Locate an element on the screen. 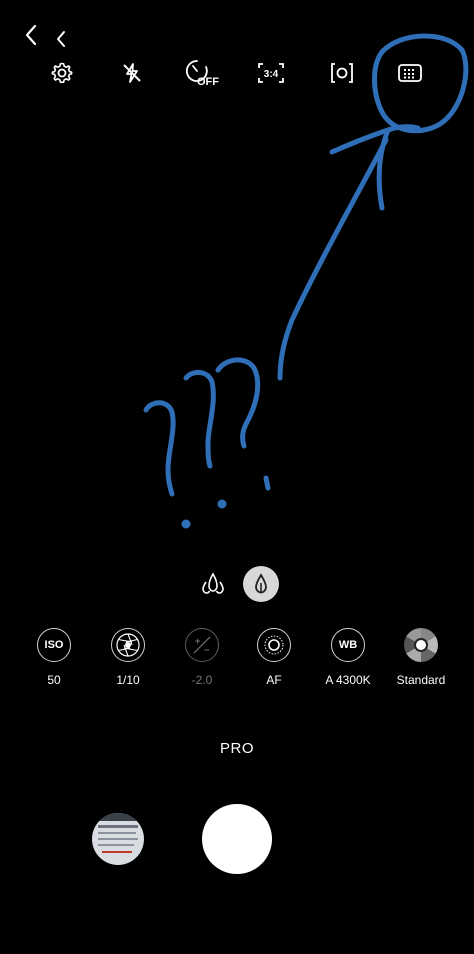  shutter-speed-value: 1/10 is located at coordinates (128, 680).